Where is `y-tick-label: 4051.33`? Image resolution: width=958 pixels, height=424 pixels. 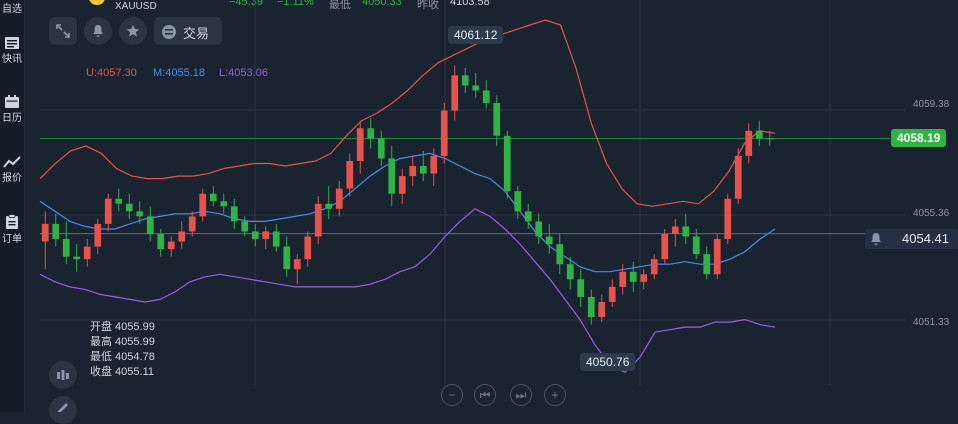
y-tick-label: 4051.33 is located at coordinates (931, 322).